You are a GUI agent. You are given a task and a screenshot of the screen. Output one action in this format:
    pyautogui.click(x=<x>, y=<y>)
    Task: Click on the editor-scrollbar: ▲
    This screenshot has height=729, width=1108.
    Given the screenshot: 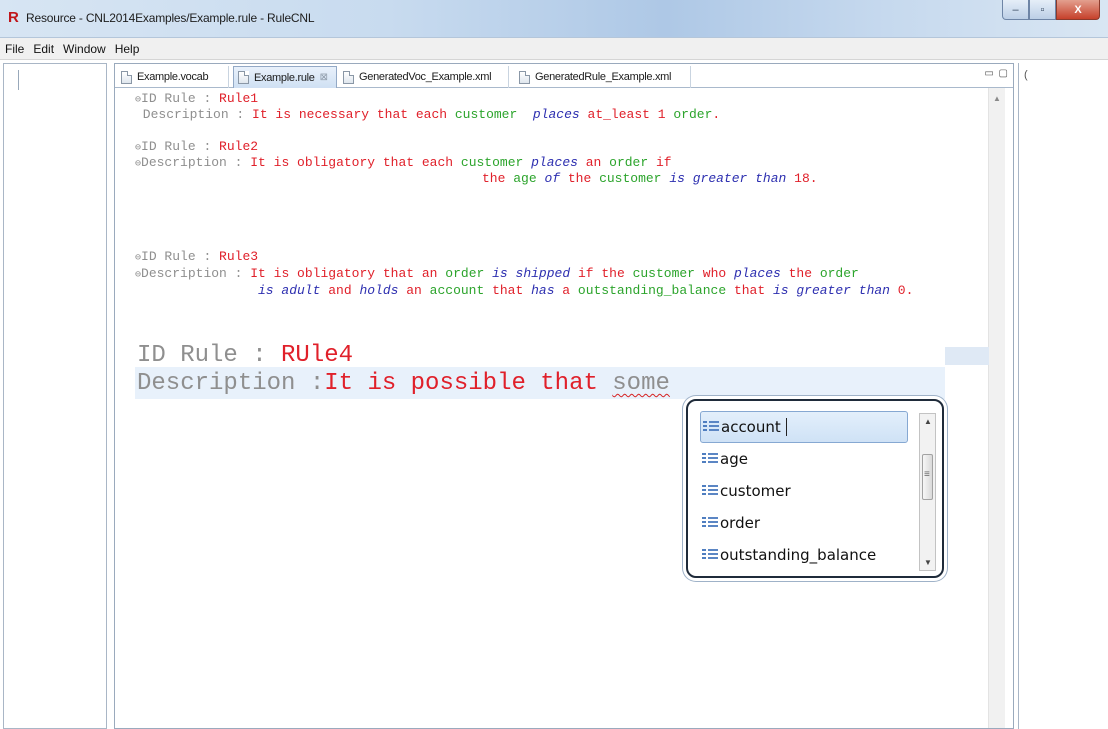 What is the action you would take?
    pyautogui.click(x=996, y=408)
    